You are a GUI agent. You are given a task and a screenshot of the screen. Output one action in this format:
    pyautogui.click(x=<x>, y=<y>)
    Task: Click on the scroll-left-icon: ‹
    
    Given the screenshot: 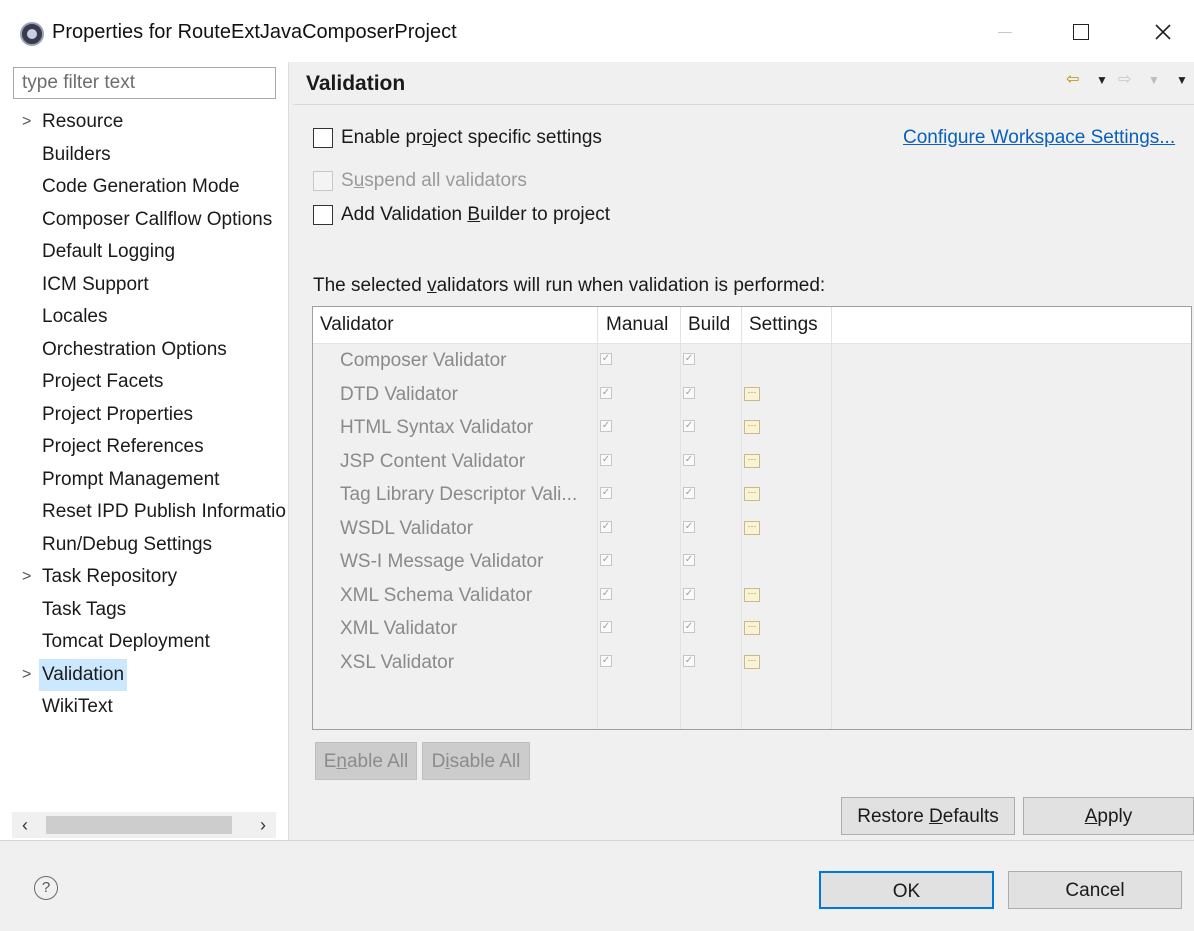 What is the action you would take?
    pyautogui.click(x=25, y=825)
    